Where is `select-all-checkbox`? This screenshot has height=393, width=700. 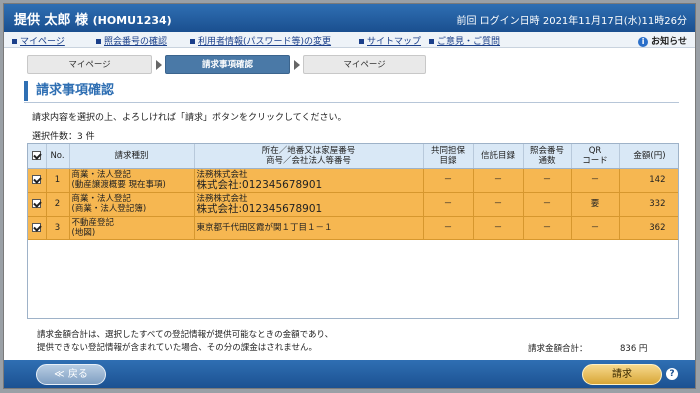
select-all-checkbox is located at coordinates (37, 156).